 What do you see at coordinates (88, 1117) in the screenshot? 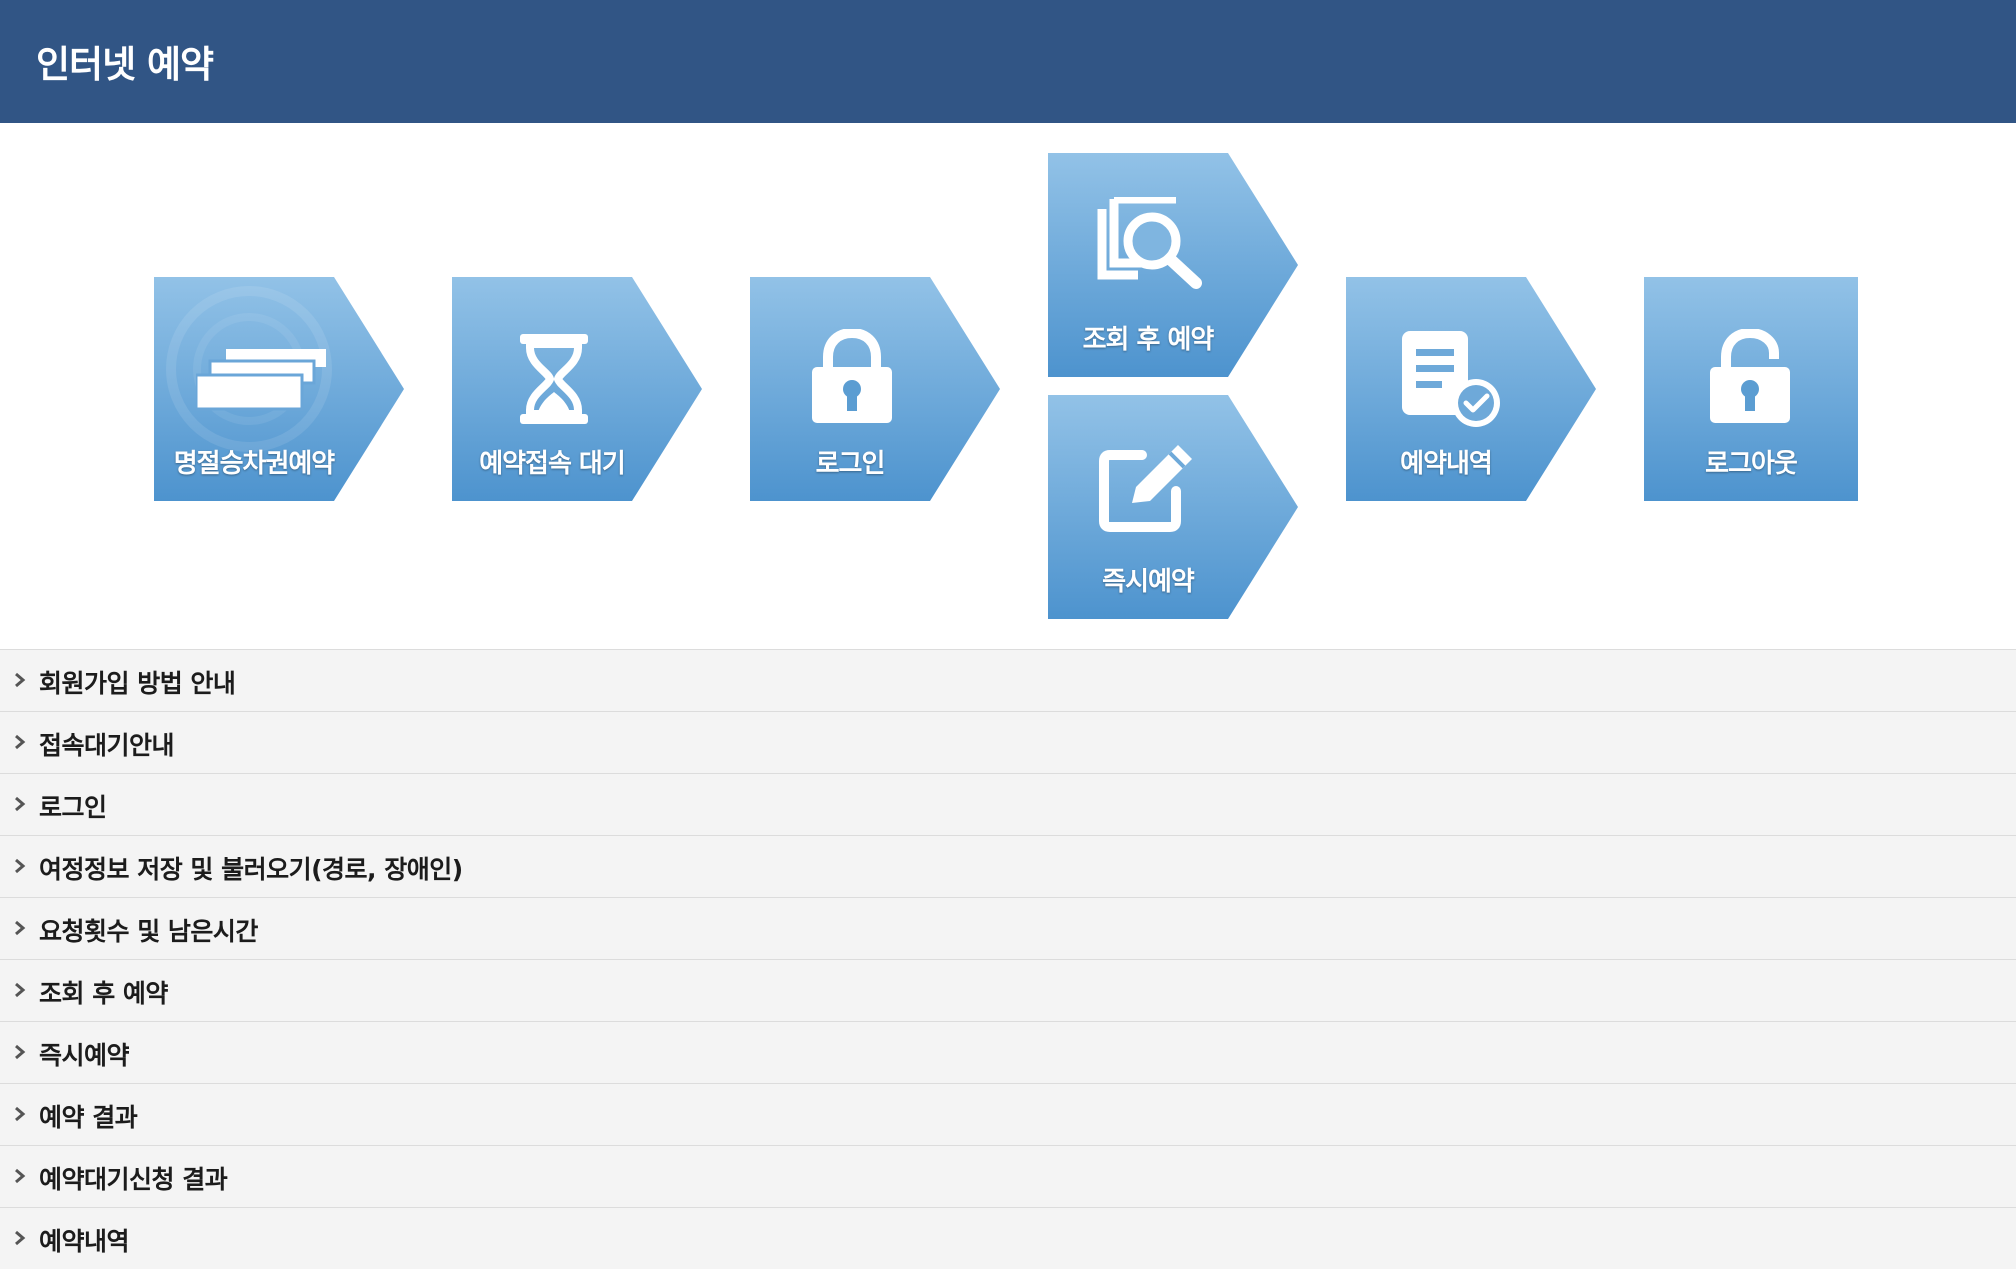
I see `list-item-label: 예약 결과` at bounding box center [88, 1117].